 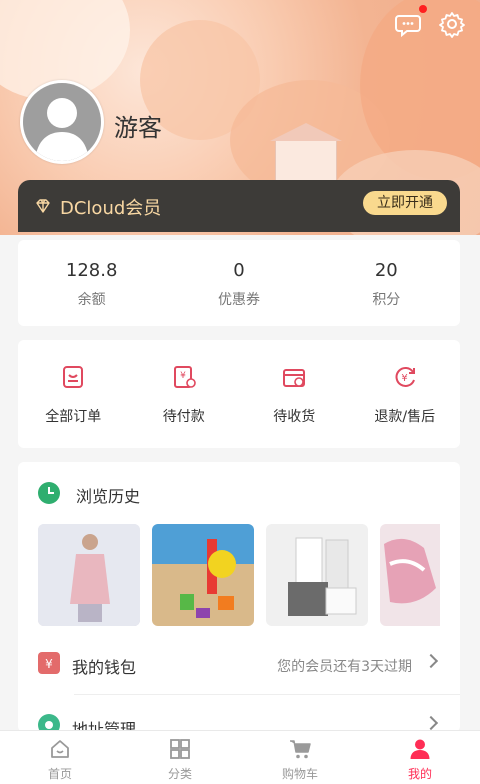 I want to click on refund-icon: ¥, so click(x=405, y=377).